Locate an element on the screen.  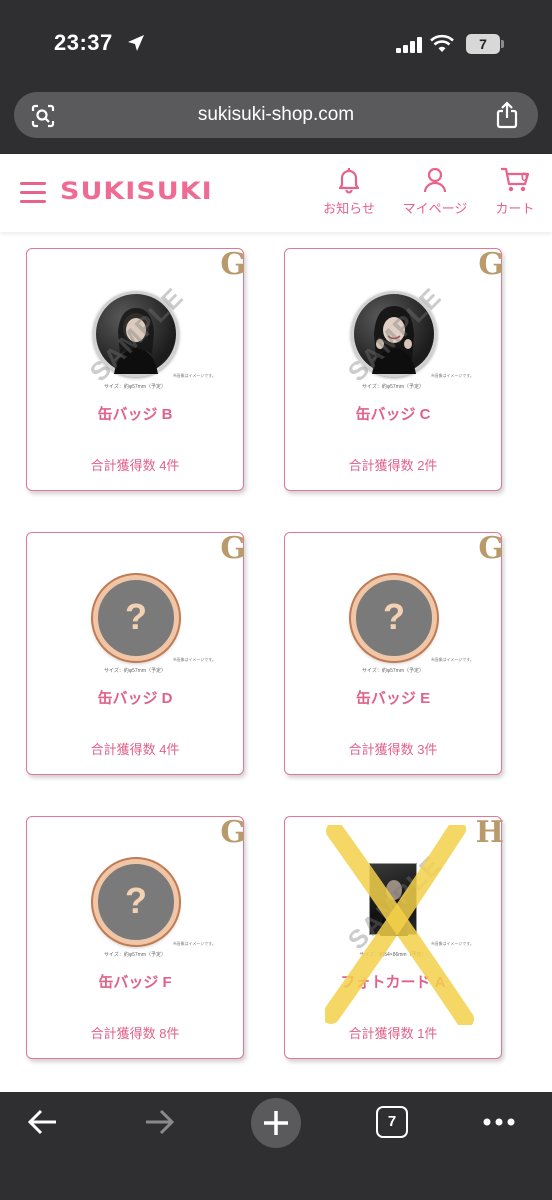
cross-out-mark-icon is located at coordinates (399, 925).